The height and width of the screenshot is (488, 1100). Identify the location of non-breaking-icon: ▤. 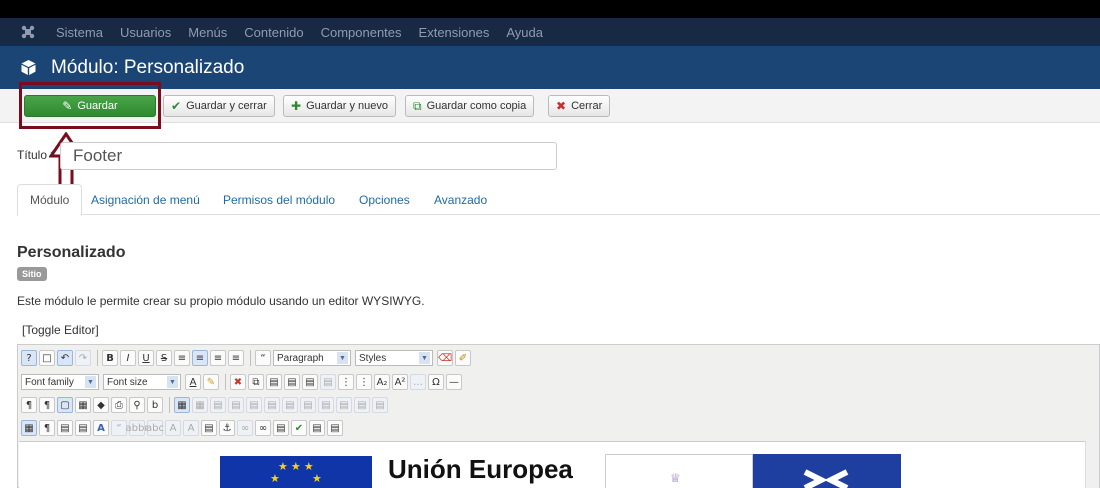
(317, 428).